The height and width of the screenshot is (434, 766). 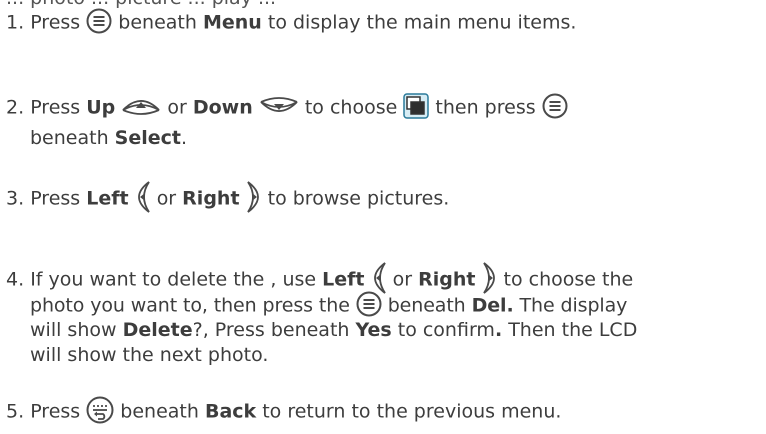 What do you see at coordinates (492, 305) in the screenshot?
I see `del-keyword: Del.` at bounding box center [492, 305].